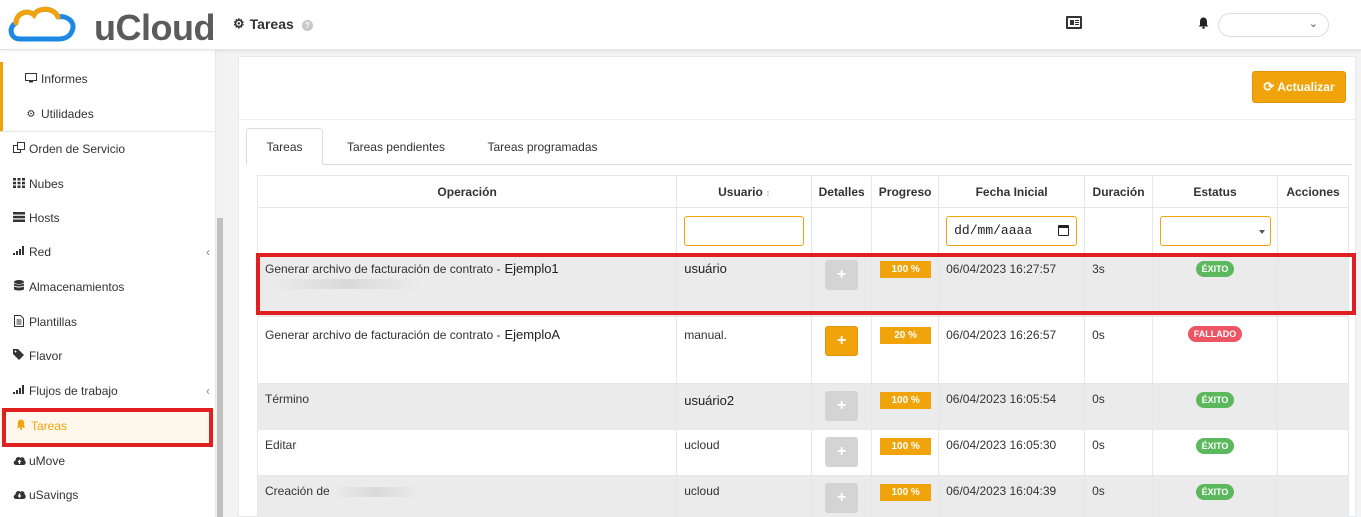 The height and width of the screenshot is (517, 1361). Describe the element at coordinates (64, 79) in the screenshot. I see `sidebar-item-label: Informes` at that location.